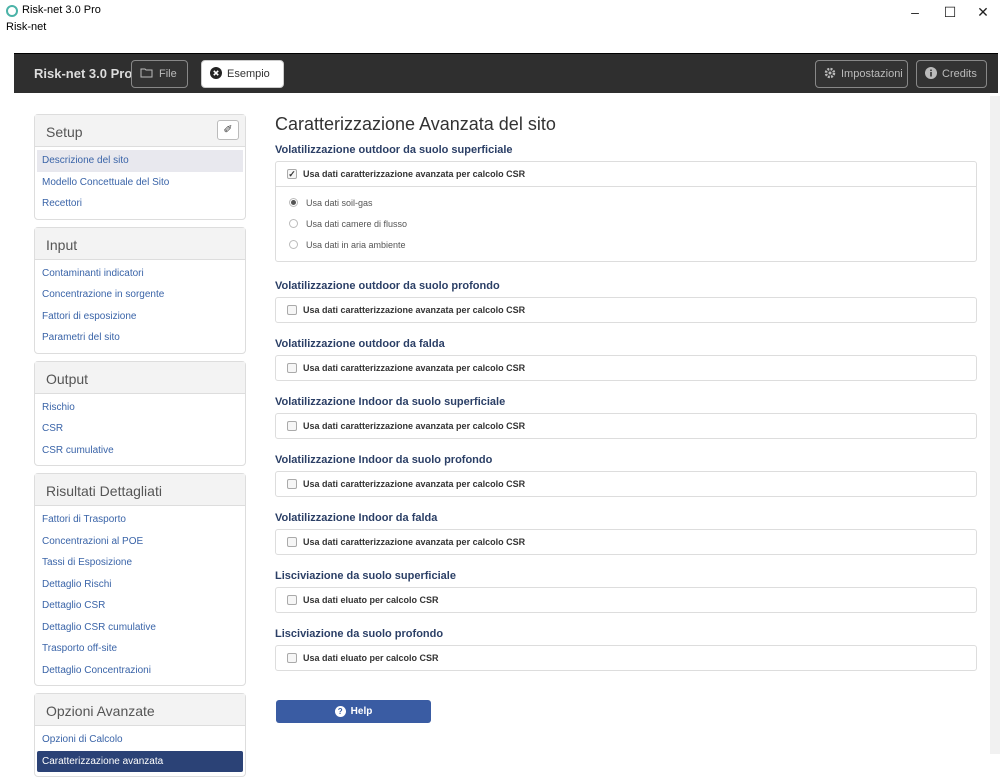 This screenshot has width=1002, height=784. What do you see at coordinates (140, 131) in the screenshot?
I see `setup-panel-header: Setup ✐` at bounding box center [140, 131].